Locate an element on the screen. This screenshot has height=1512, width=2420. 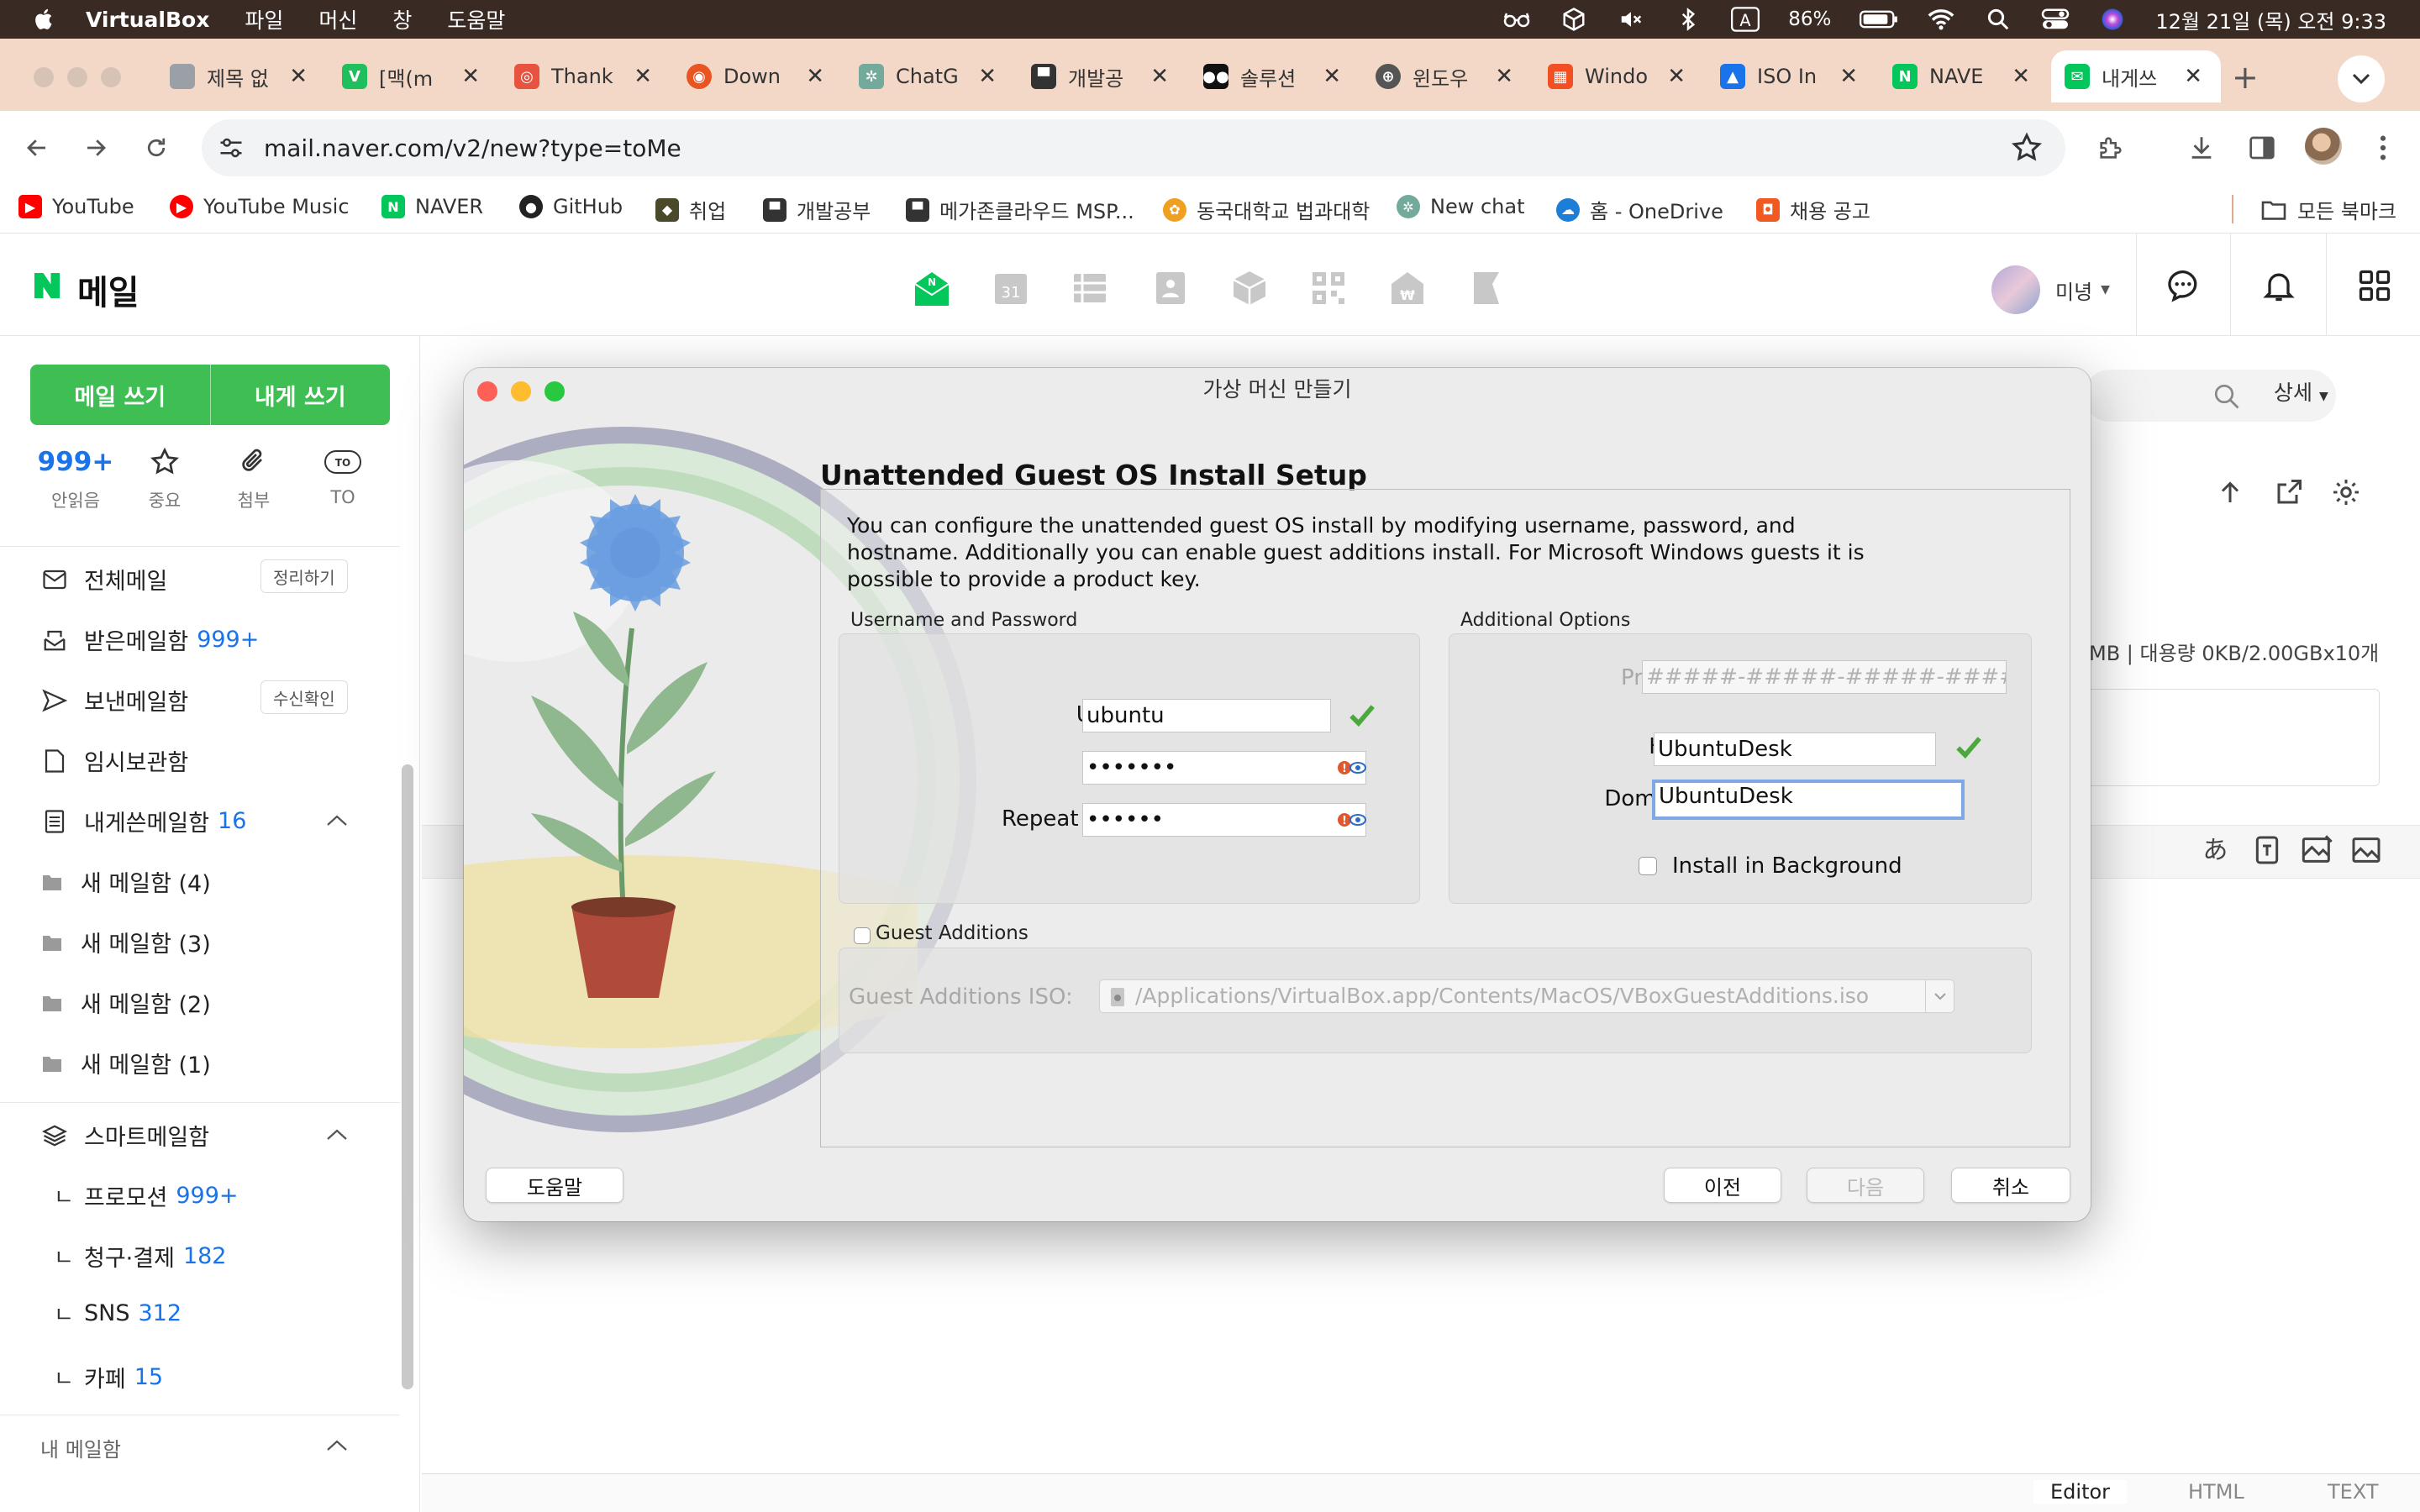
mode-editor-tab: Editor is located at coordinates (2081, 1492).